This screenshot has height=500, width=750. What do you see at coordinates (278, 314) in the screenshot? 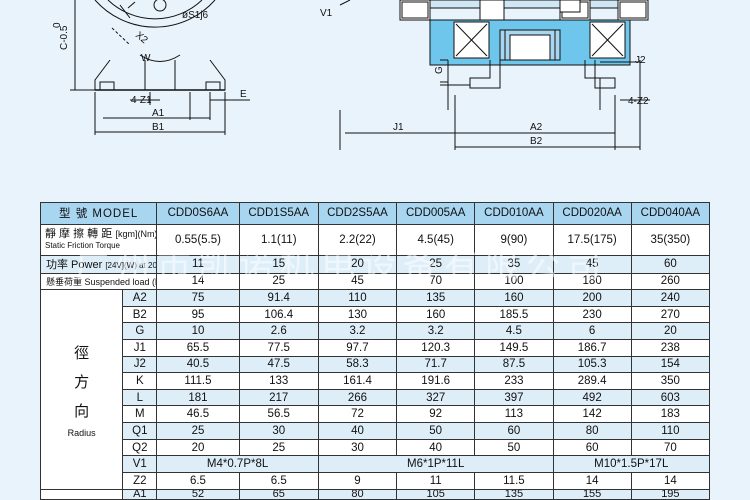
I see `dimension-value: 106.4` at bounding box center [278, 314].